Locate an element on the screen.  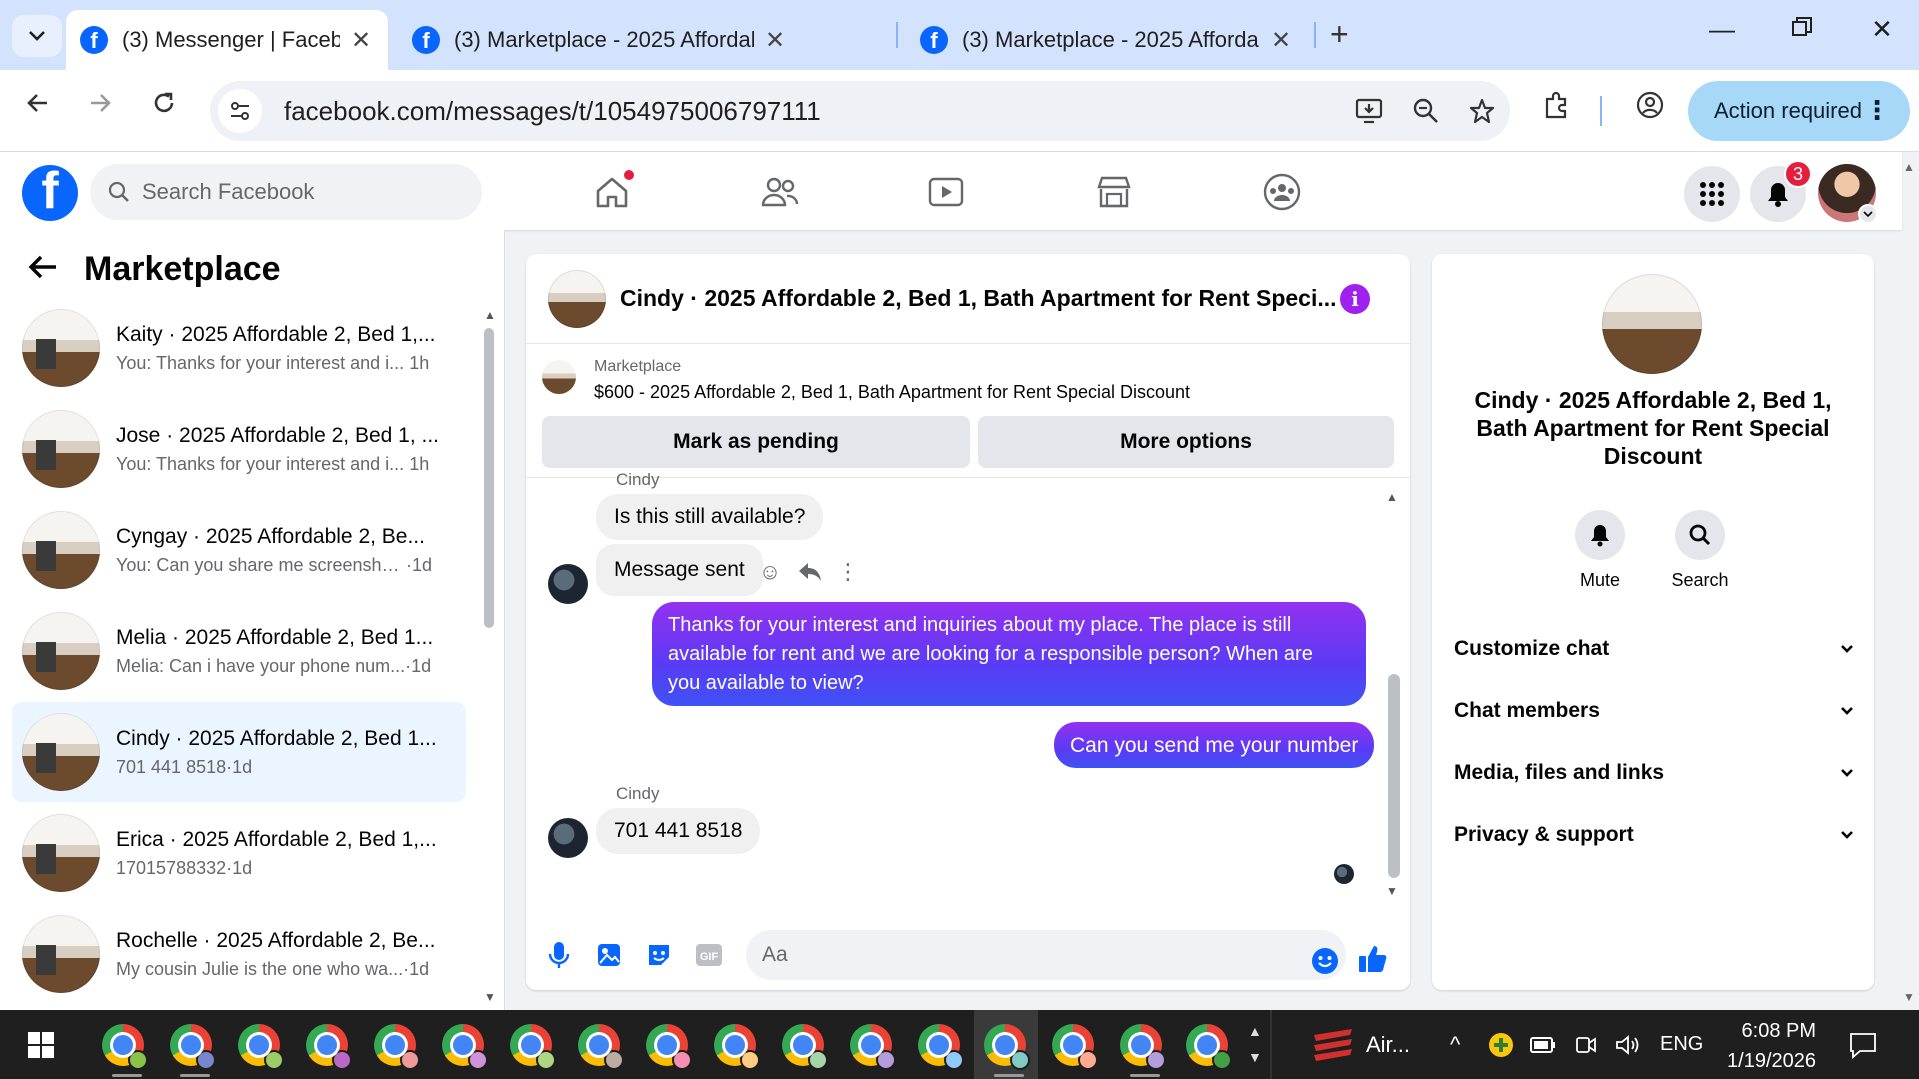
battery-icon is located at coordinates (1543, 1044).